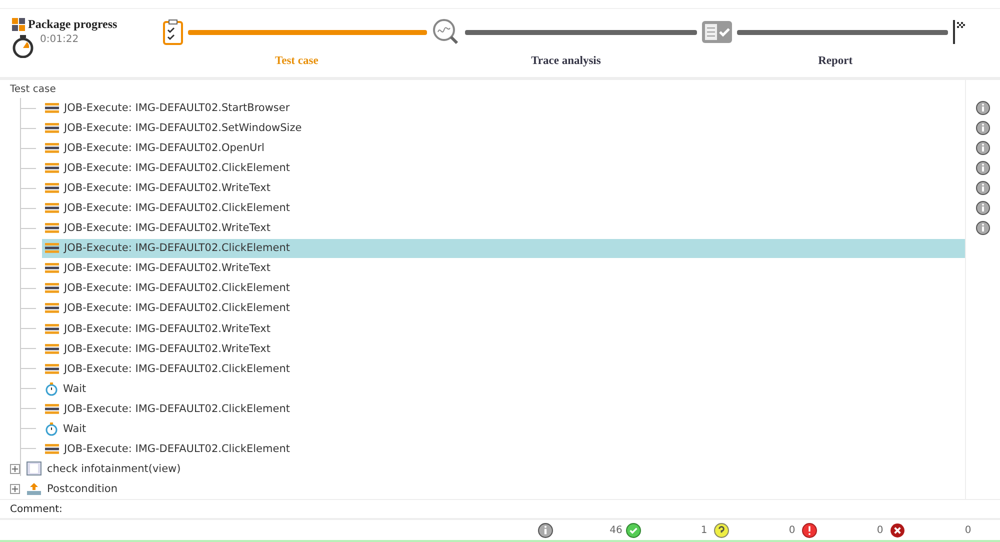 The width and height of the screenshot is (1000, 542). What do you see at coordinates (164, 148) in the screenshot?
I see `step-label: JOB-Execute: IMG-DEFAULT02.OpenUrl` at bounding box center [164, 148].